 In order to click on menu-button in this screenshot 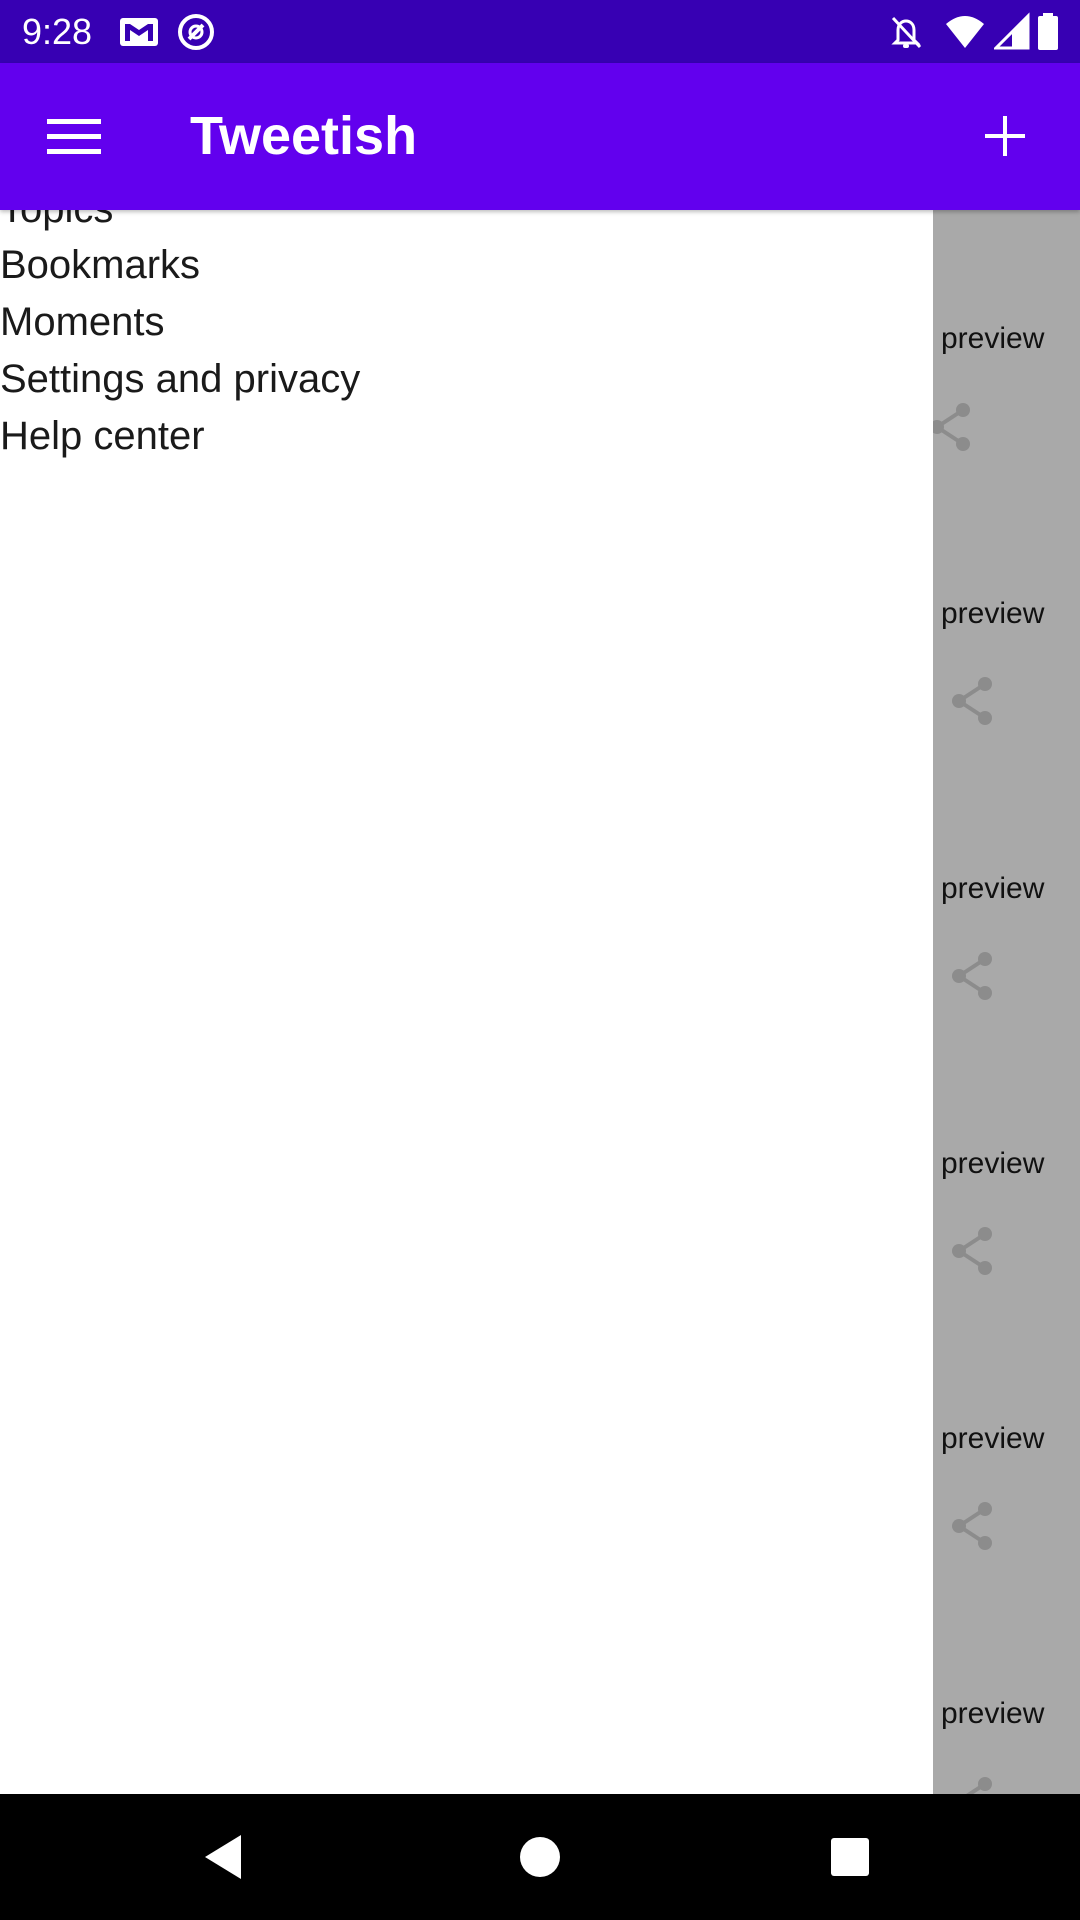, I will do `click(75, 136)`.